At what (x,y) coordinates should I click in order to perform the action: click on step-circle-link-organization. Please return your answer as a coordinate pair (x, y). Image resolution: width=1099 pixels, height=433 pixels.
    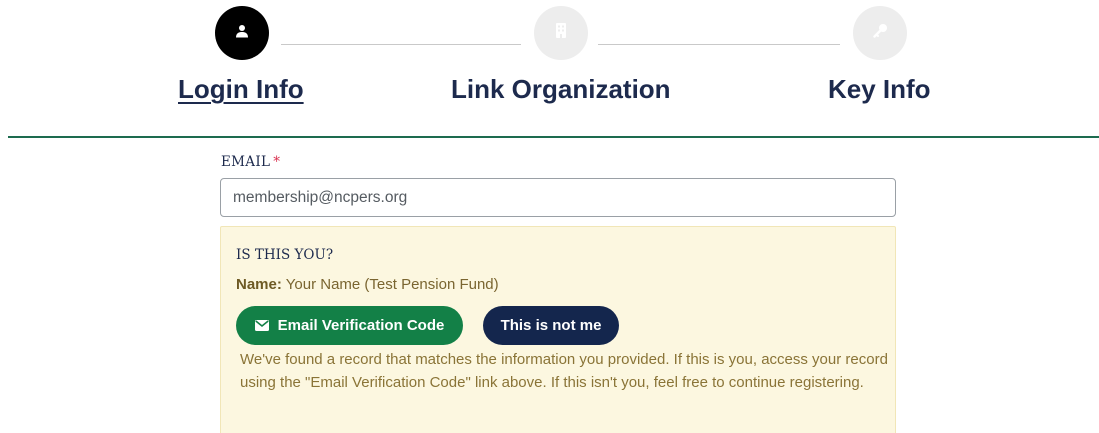
    Looking at the image, I should click on (561, 33).